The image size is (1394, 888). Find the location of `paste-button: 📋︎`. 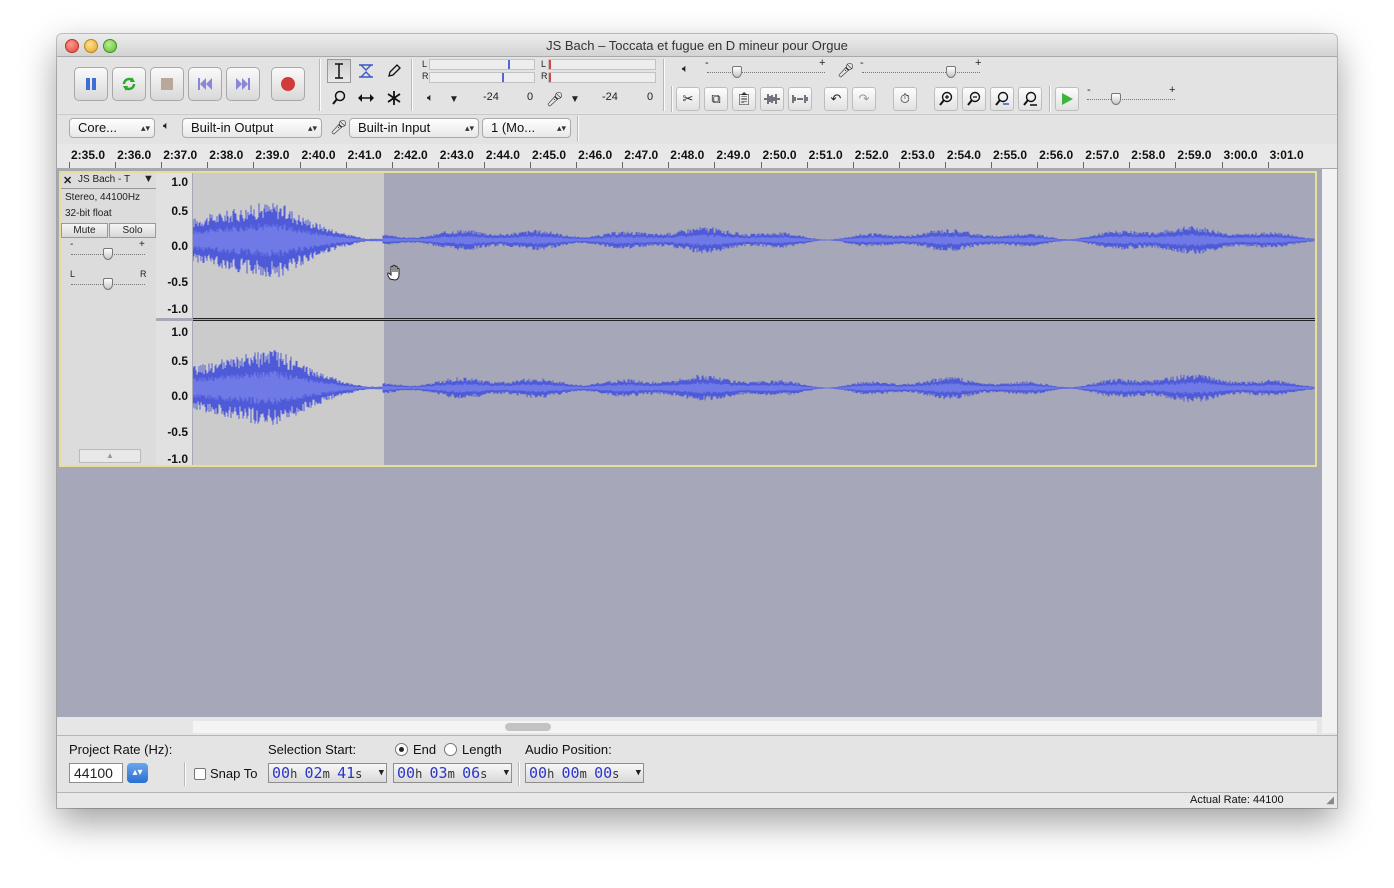

paste-button: 📋︎ is located at coordinates (744, 99).